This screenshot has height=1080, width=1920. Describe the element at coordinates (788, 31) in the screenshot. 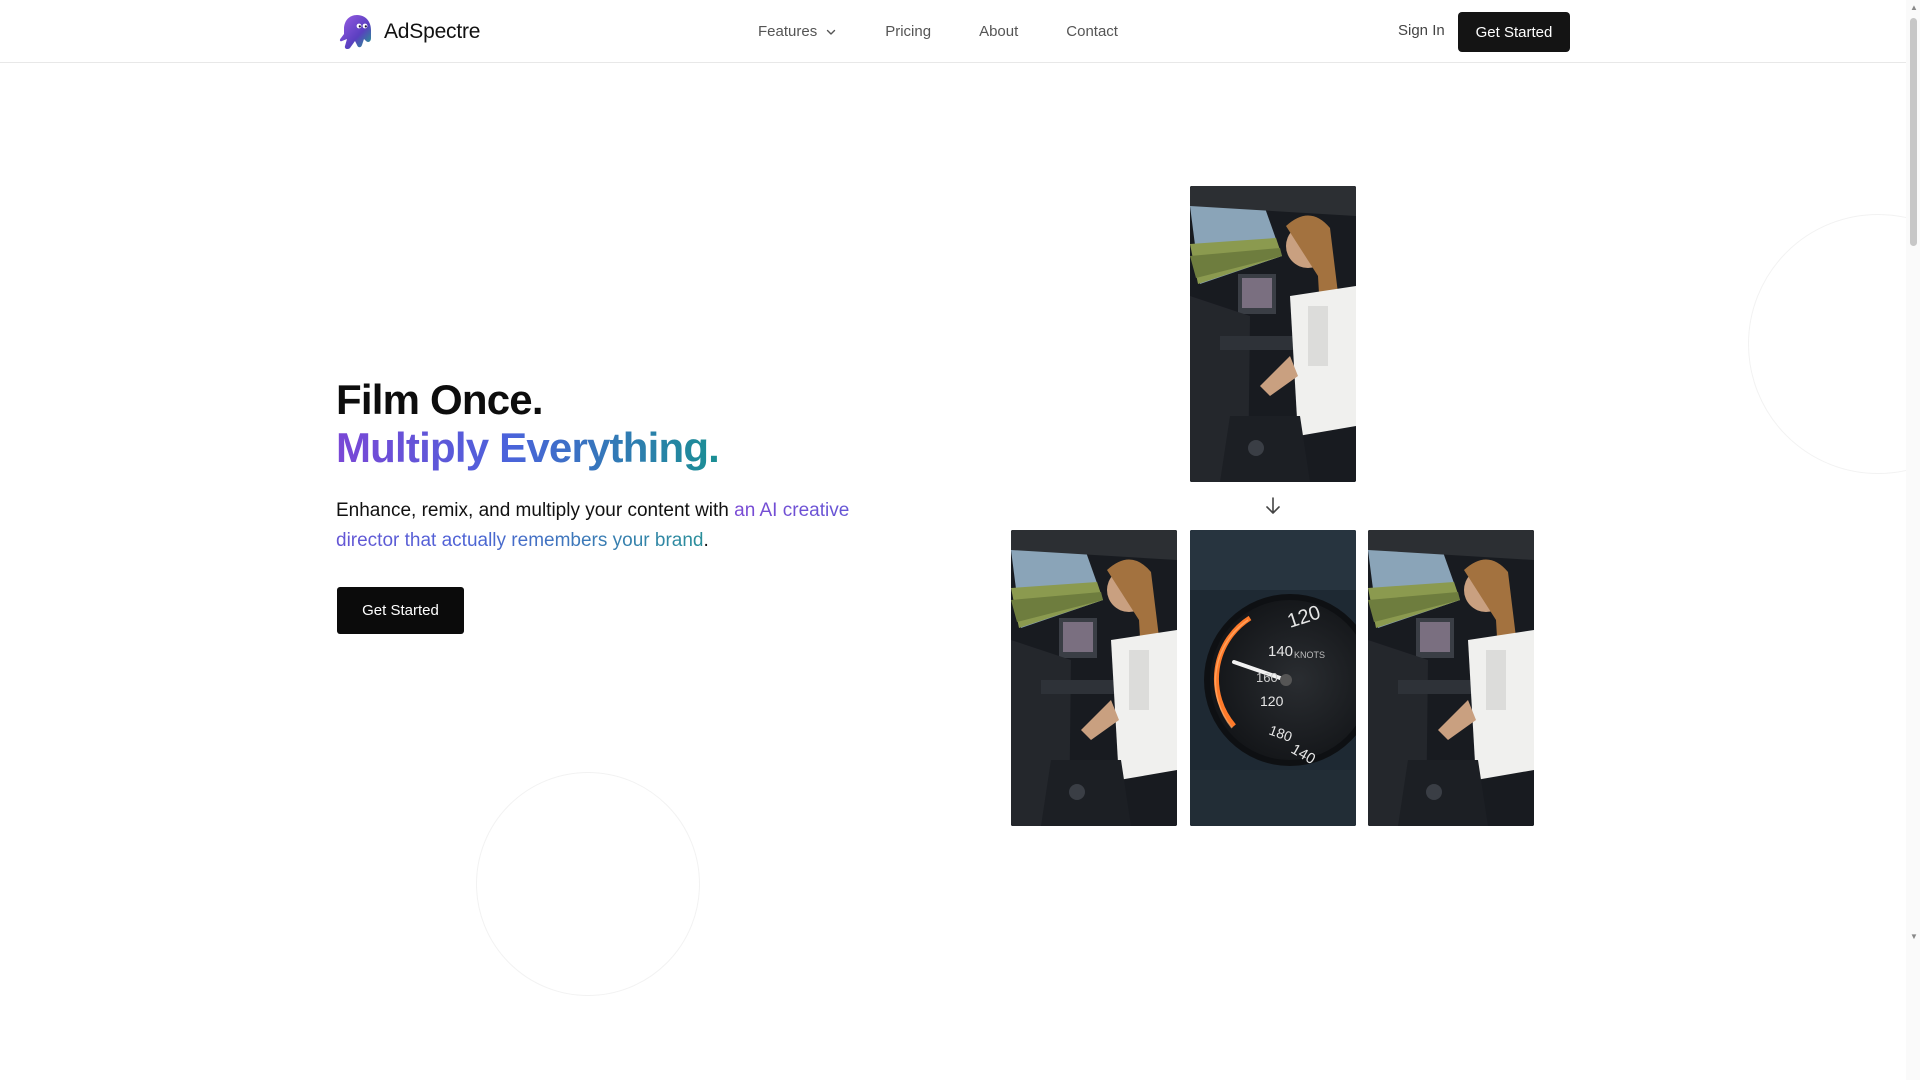

I see `nav-item-label: Features` at that location.